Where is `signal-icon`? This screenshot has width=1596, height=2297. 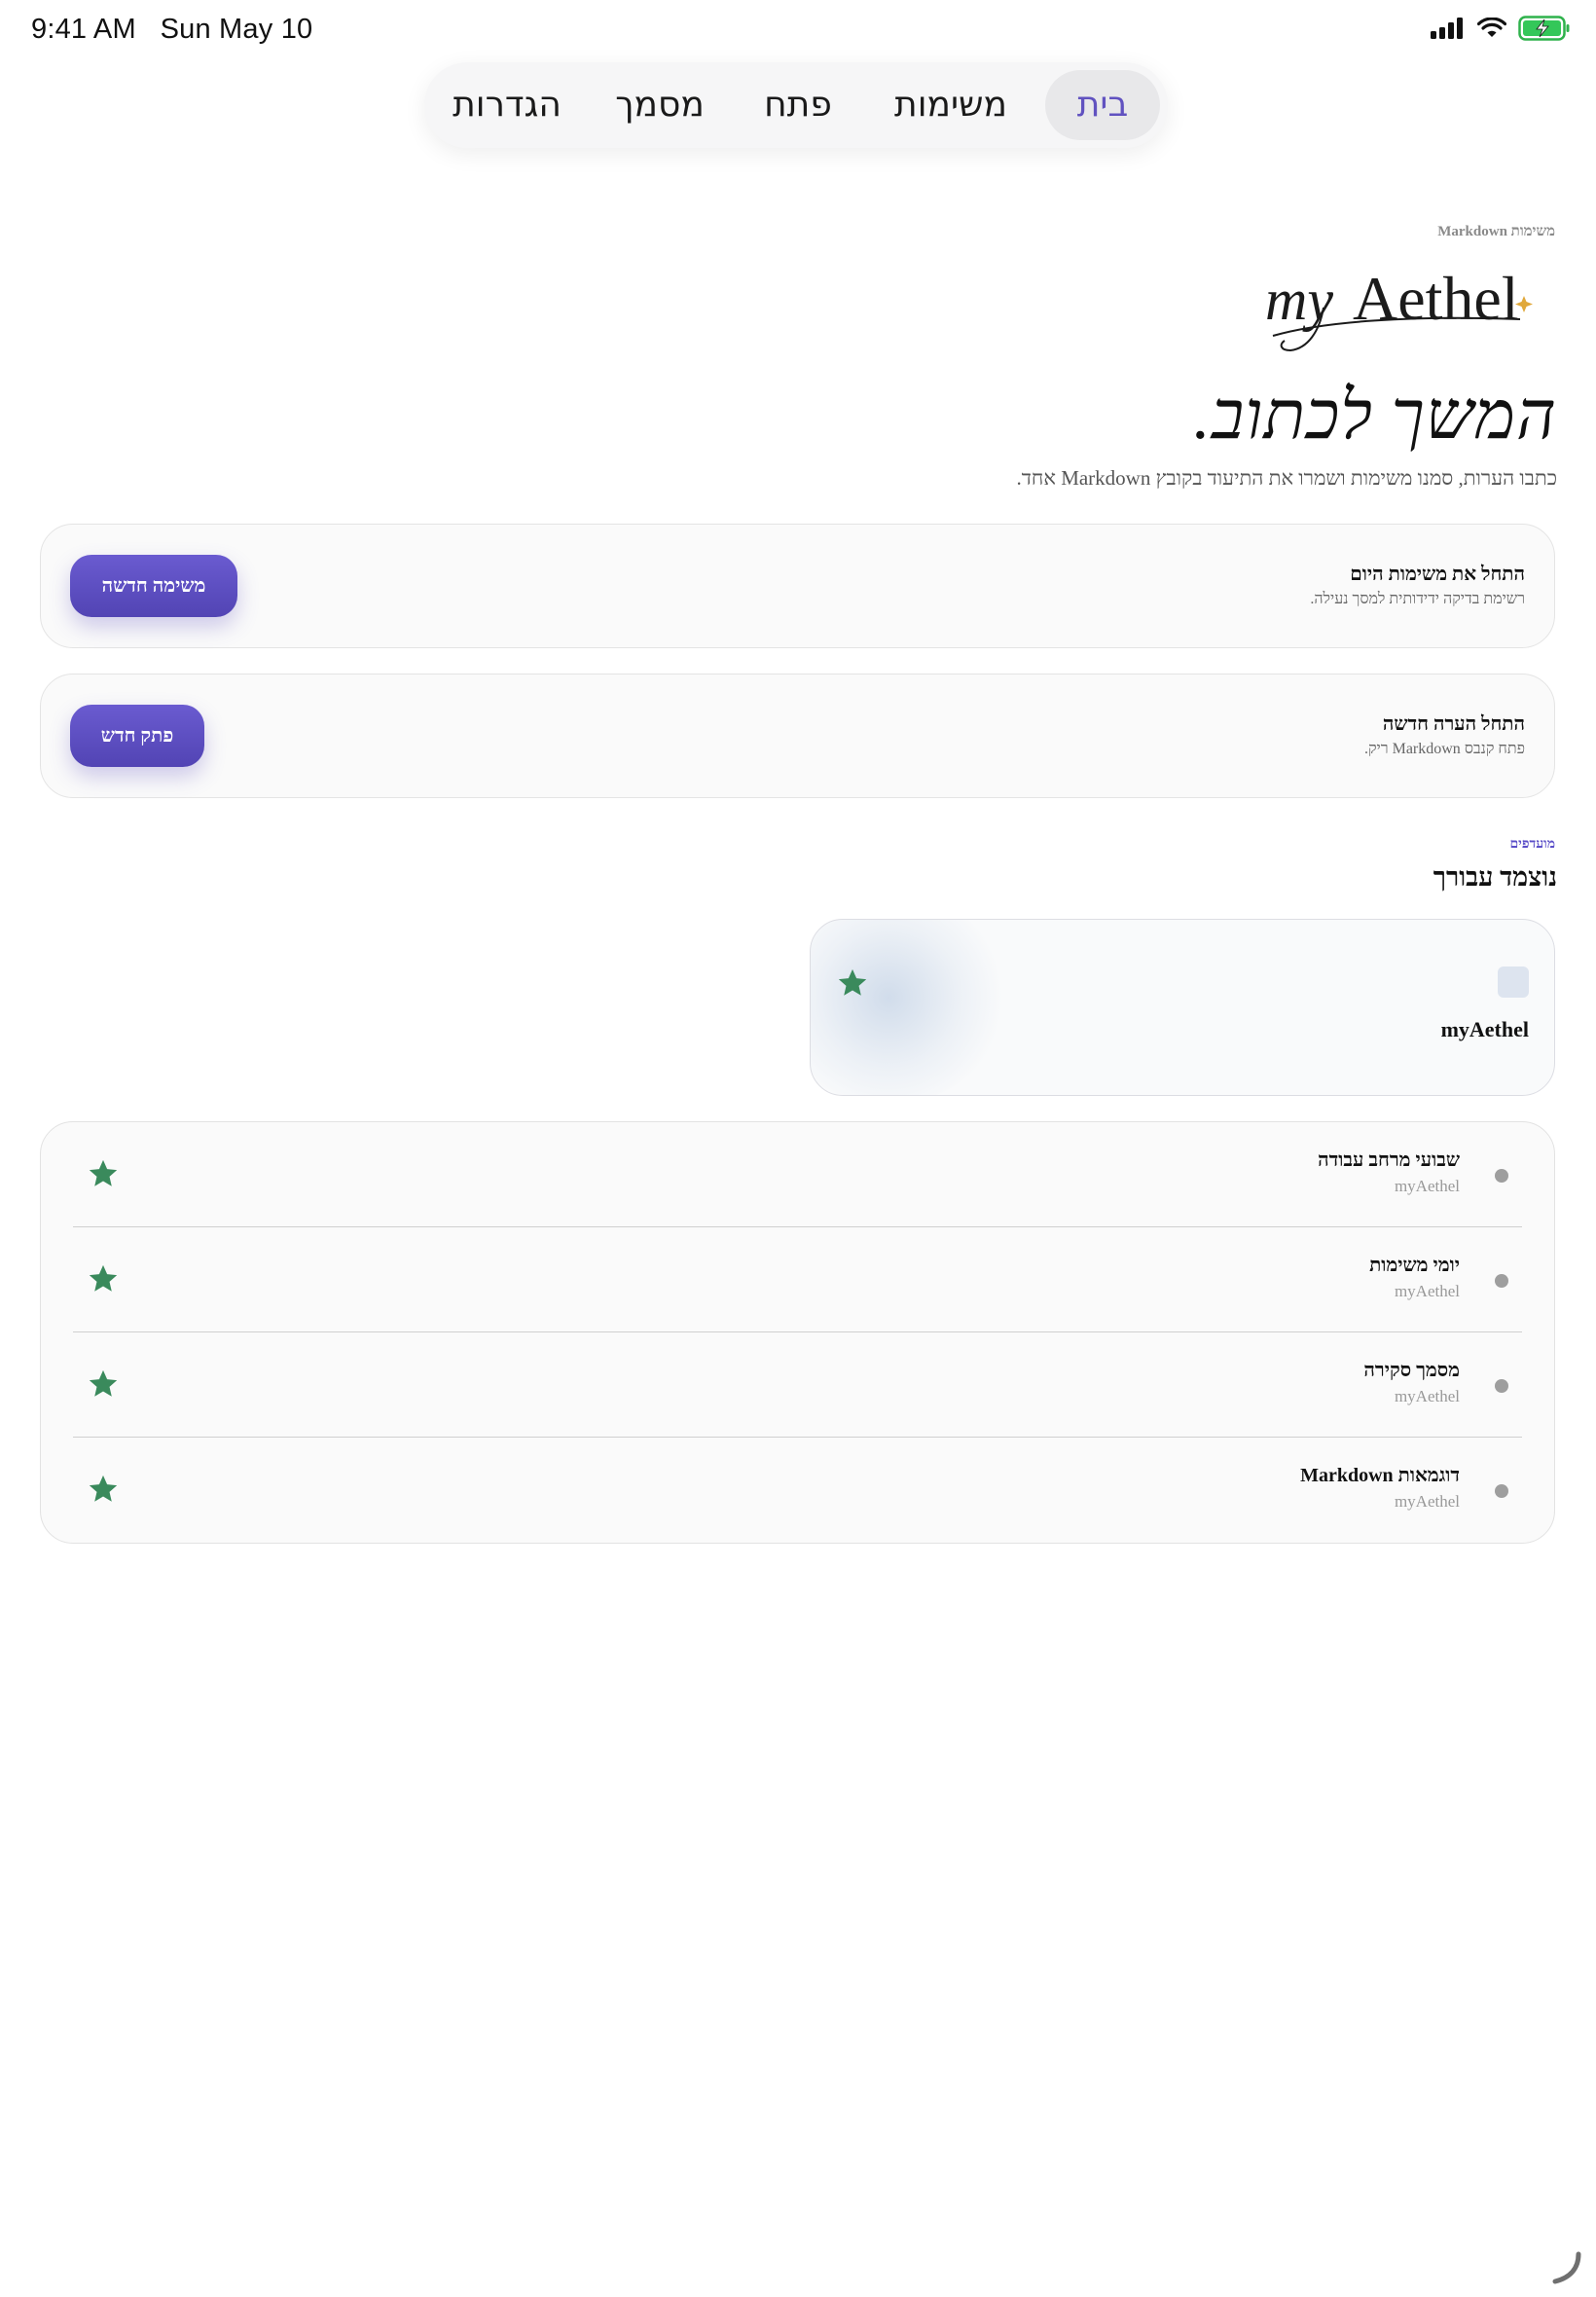 signal-icon is located at coordinates (1447, 28).